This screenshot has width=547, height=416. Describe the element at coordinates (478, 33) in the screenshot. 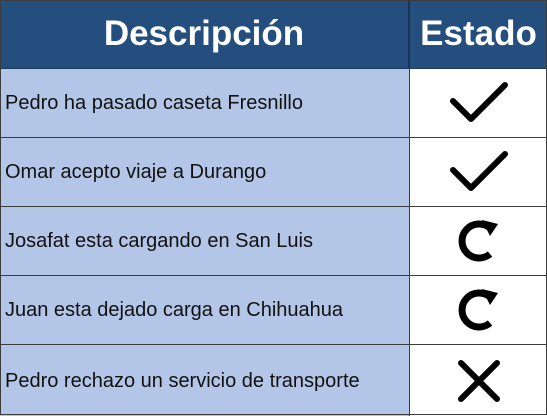

I see `status-column-header: Estado` at that location.